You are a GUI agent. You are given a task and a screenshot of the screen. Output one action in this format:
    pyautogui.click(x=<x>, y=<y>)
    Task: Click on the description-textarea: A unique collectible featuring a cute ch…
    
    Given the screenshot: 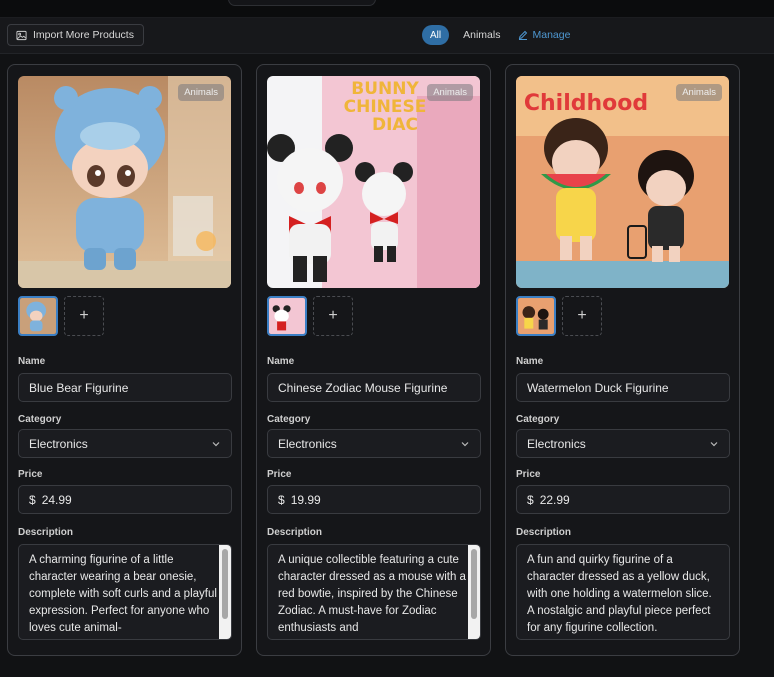 What is the action you would take?
    pyautogui.click(x=374, y=592)
    